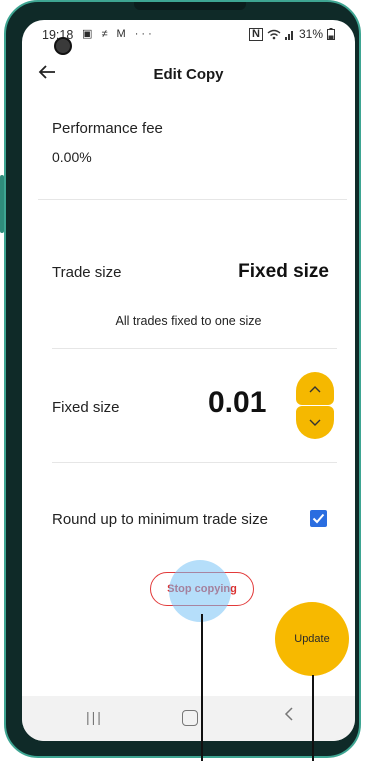 This screenshot has width=365, height=761. I want to click on performance-fee-value: 0.00%, so click(72, 157).